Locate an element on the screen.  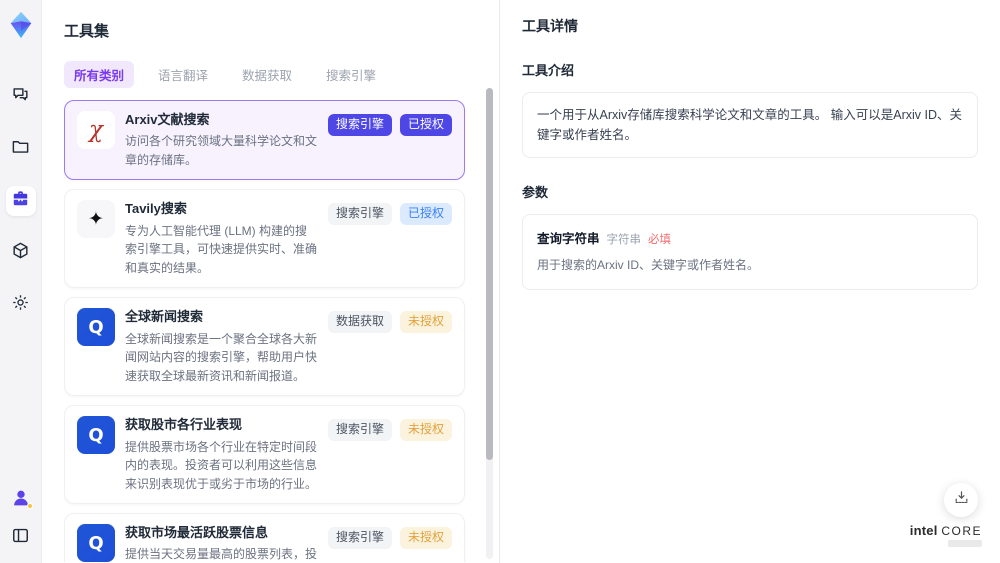
tool-description: 访问各个研究领域大量科学论文和文章的存储库。 is located at coordinates (221, 150).